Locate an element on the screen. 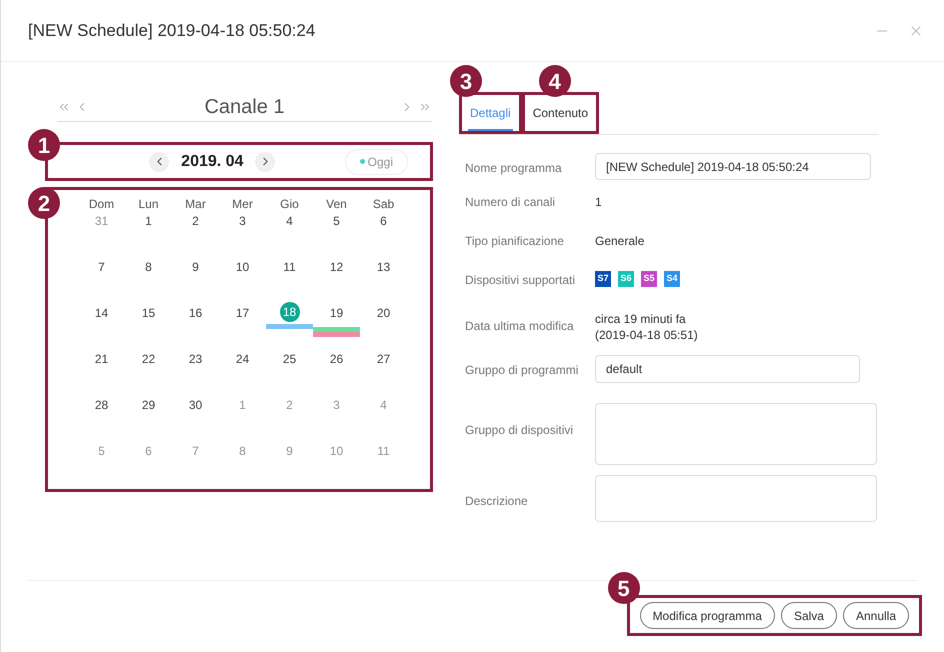 The height and width of the screenshot is (652, 944). calendar-day: 2 is located at coordinates (195, 221).